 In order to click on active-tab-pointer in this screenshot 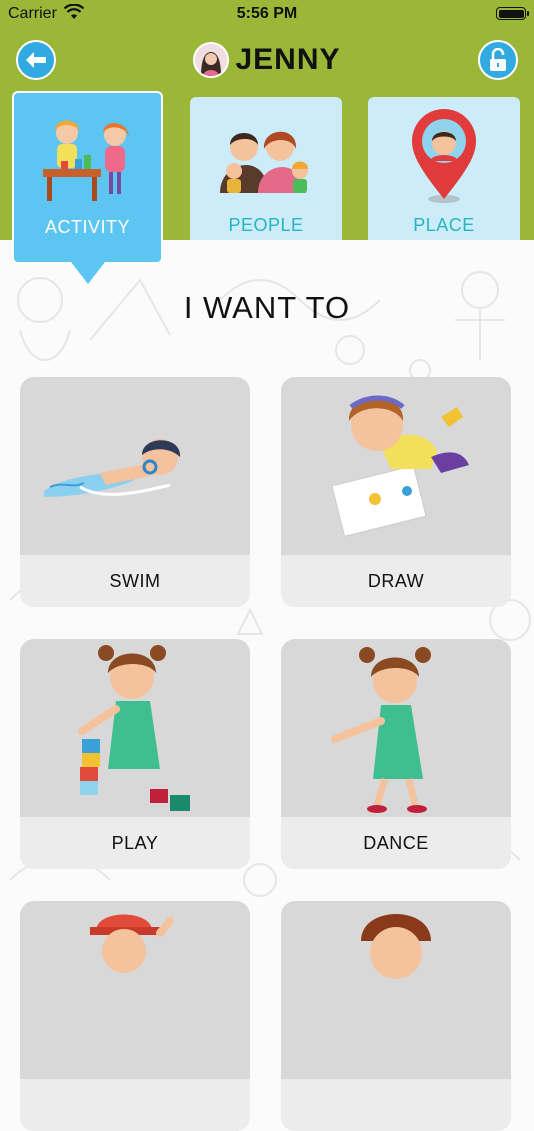, I will do `click(88, 273)`.